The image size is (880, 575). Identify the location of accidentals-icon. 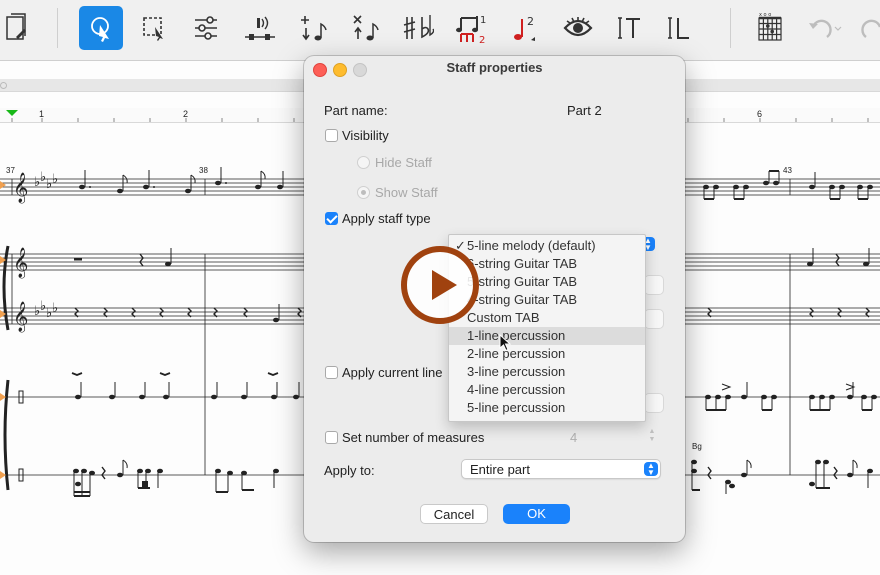
(418, 28).